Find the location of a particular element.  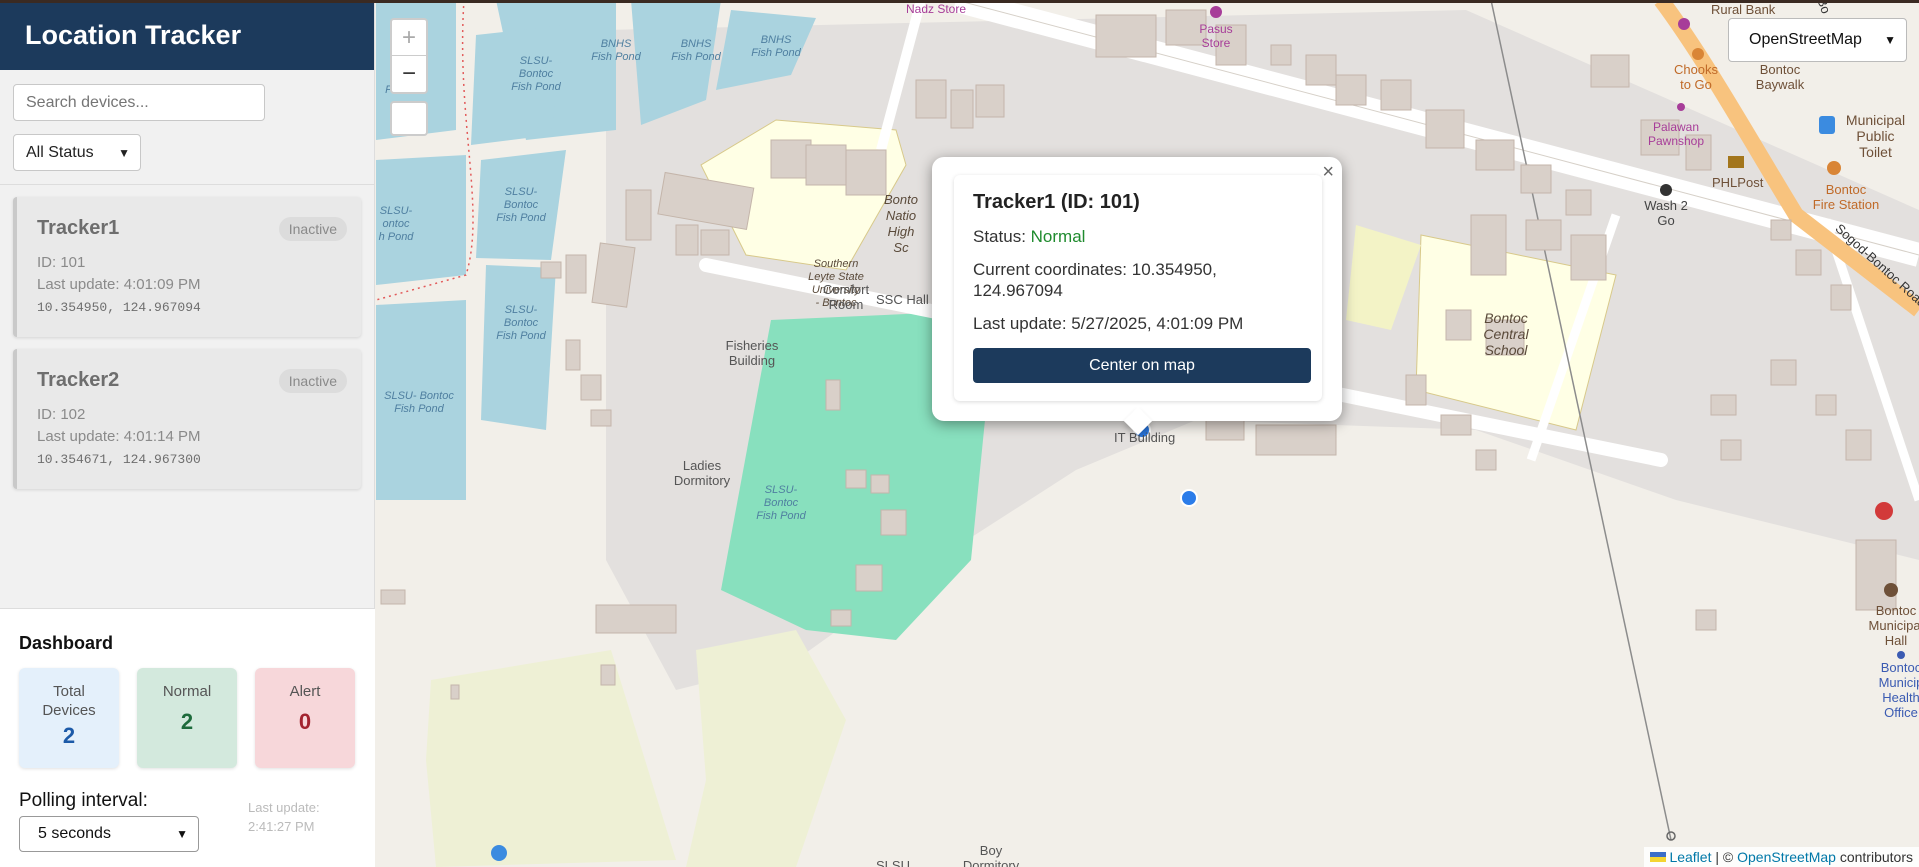

fast-food-icon is located at coordinates (1698, 54).